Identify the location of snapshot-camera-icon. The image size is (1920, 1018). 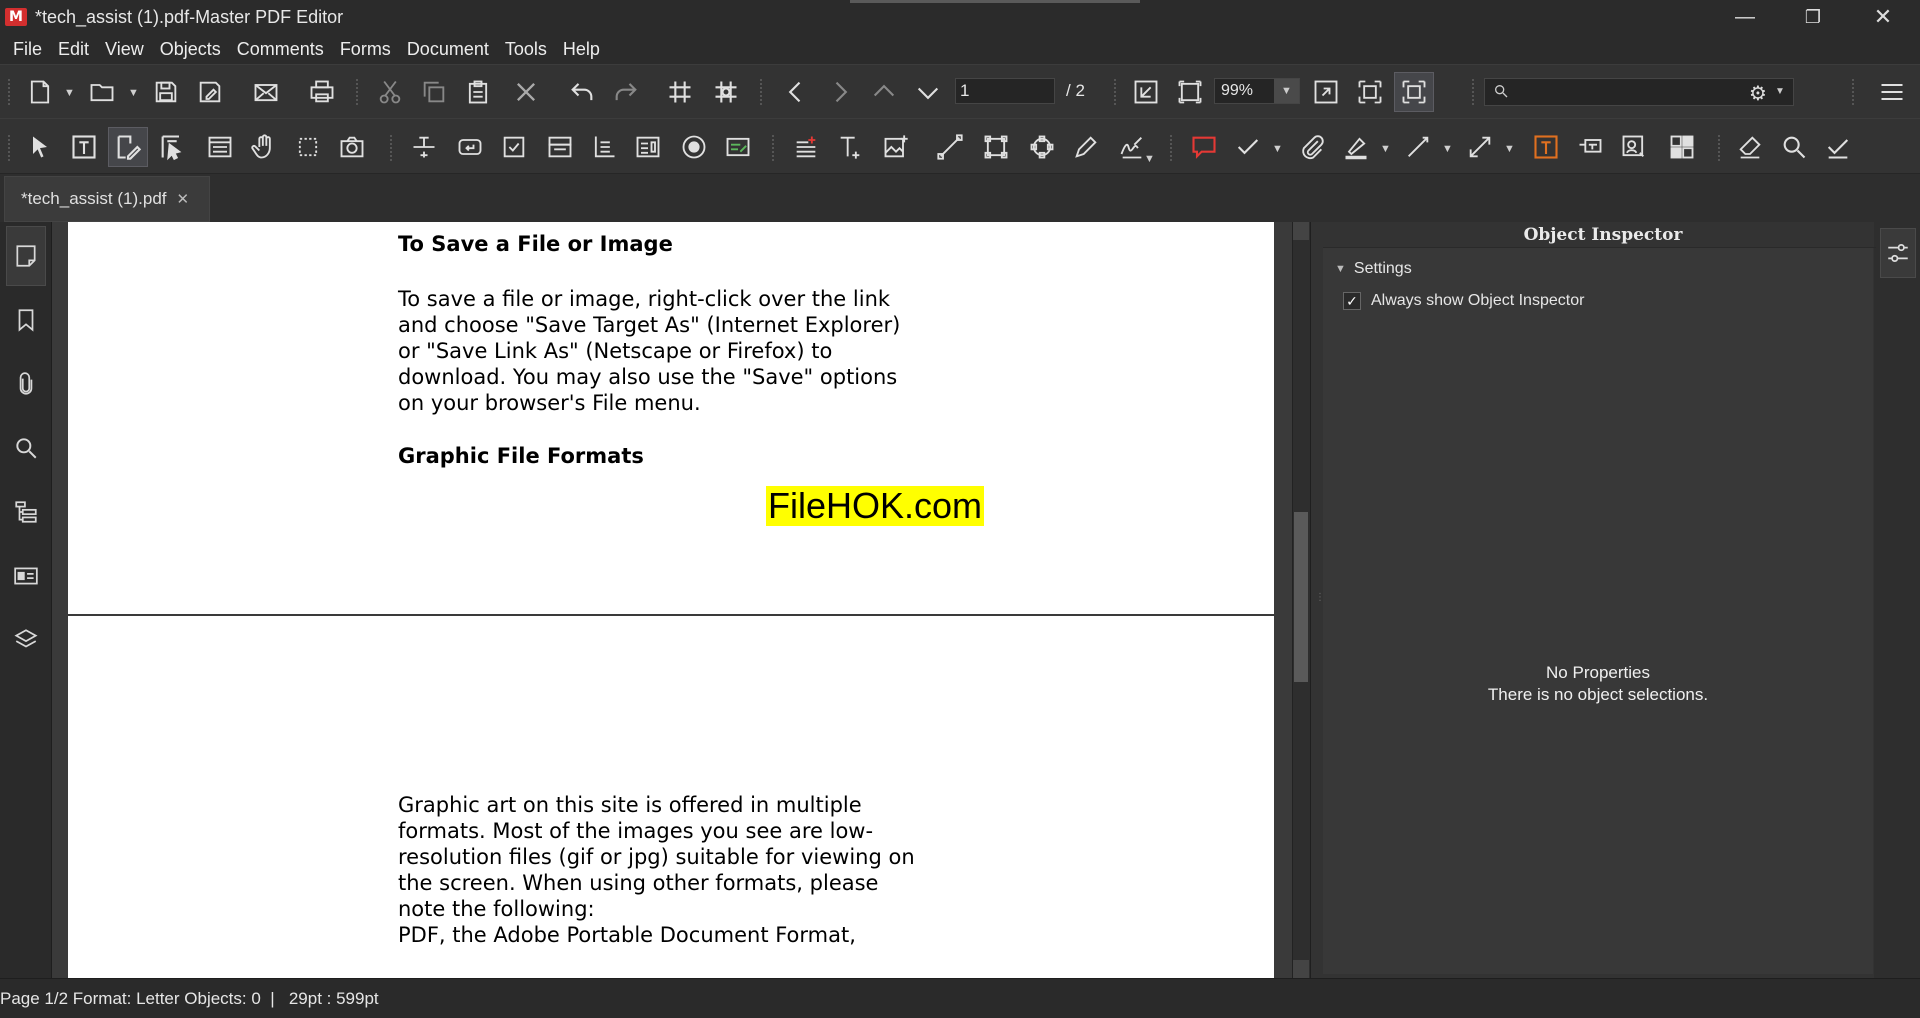
(352, 147).